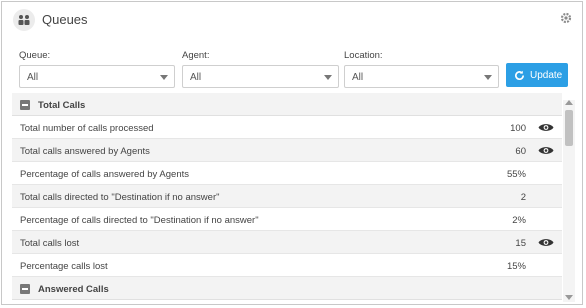 Image resolution: width=586 pixels, height=308 pixels. I want to click on section-title: Total Calls, so click(62, 105).